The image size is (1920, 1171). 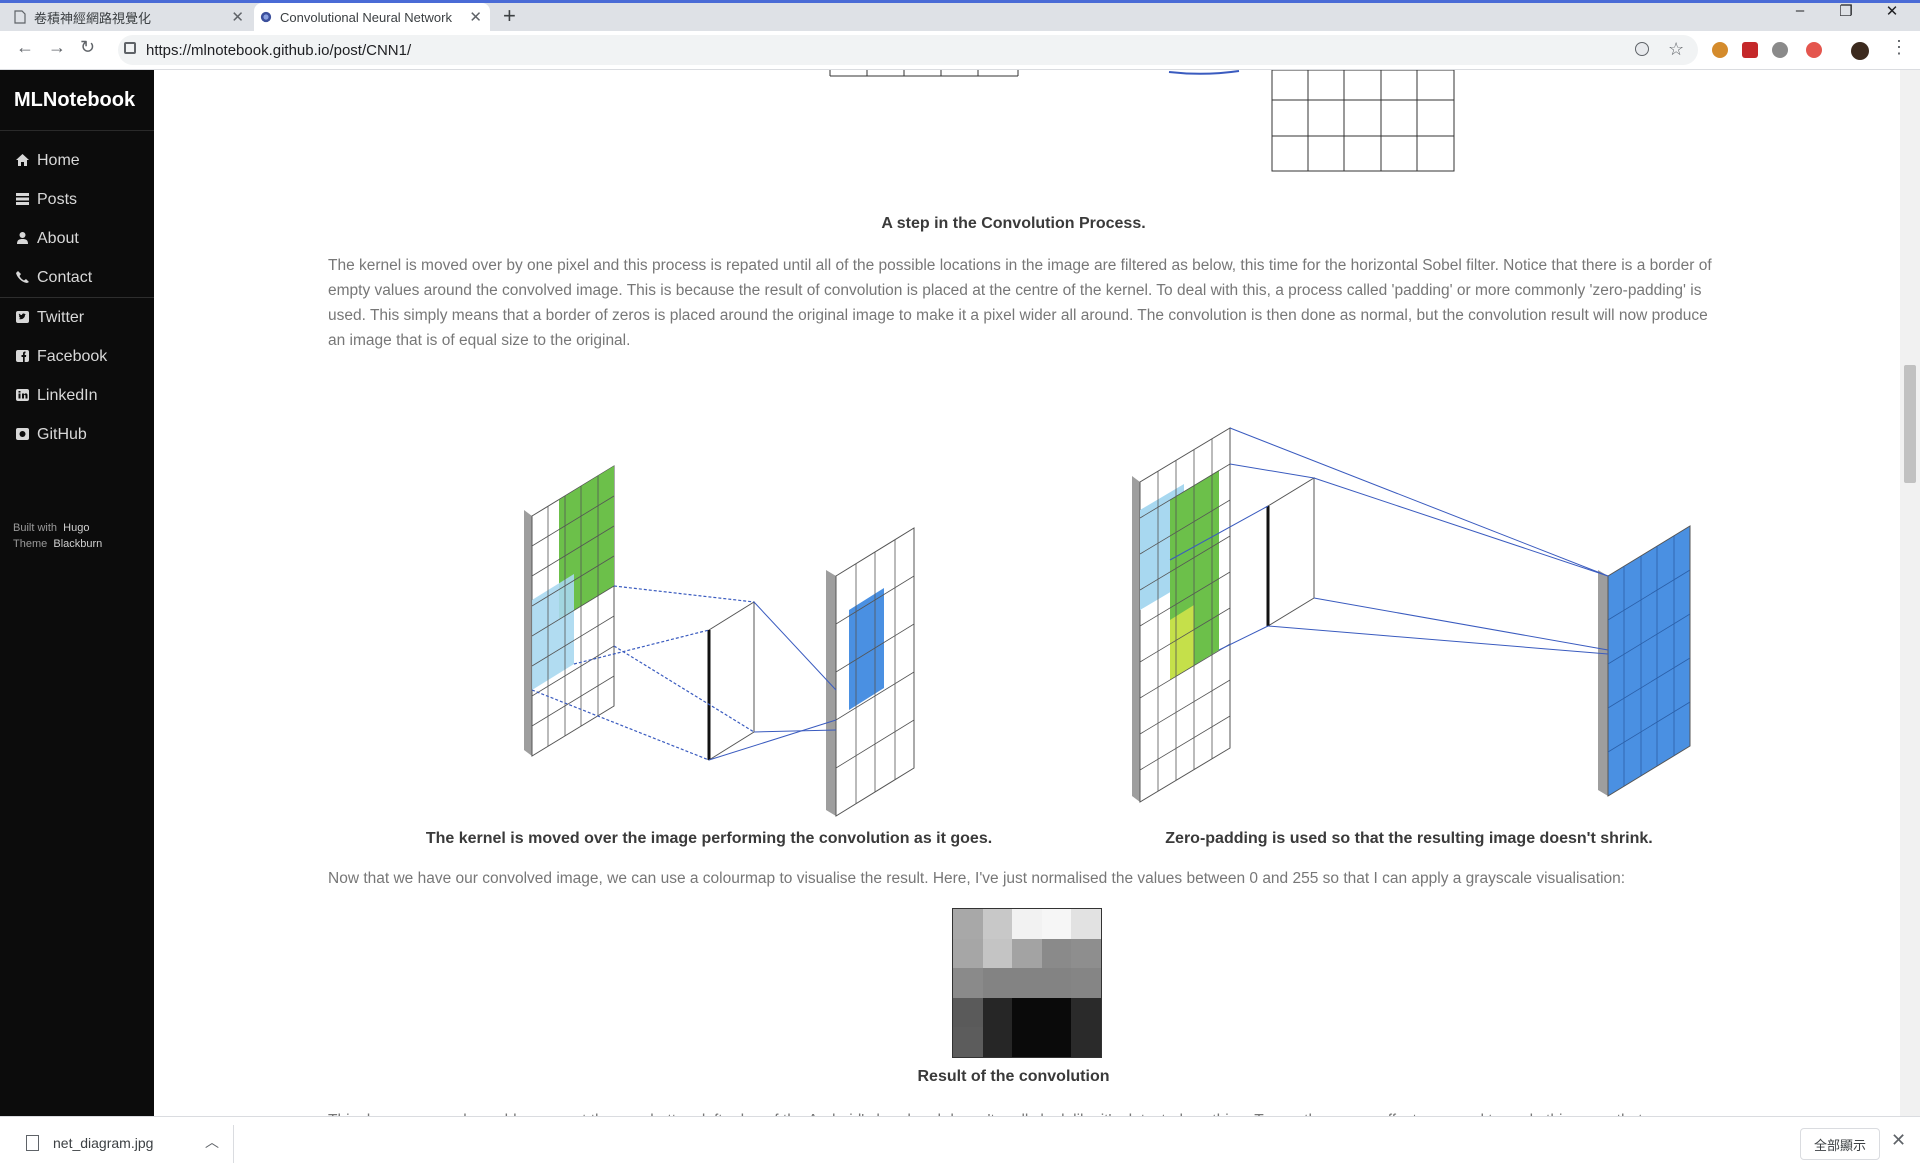 What do you see at coordinates (719, 641) in the screenshot?
I see `kernel-moving-figure` at bounding box center [719, 641].